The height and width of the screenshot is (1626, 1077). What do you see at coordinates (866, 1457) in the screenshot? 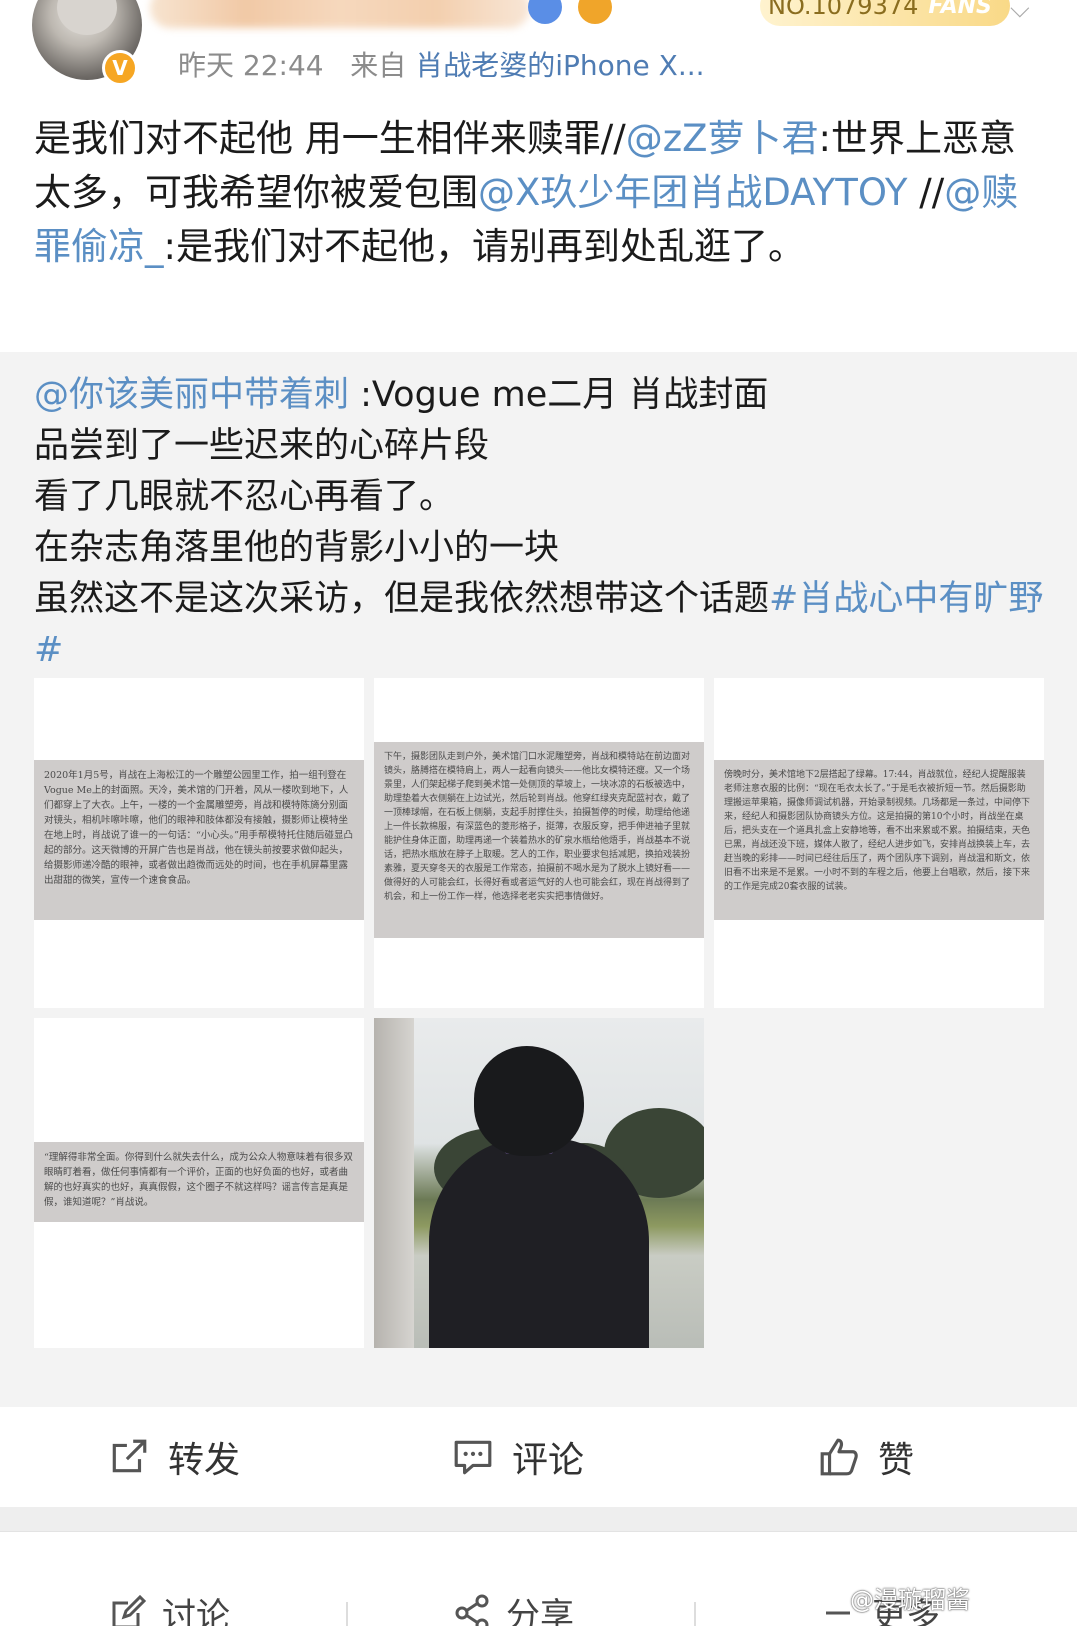
I see `like-button: 赞` at bounding box center [866, 1457].